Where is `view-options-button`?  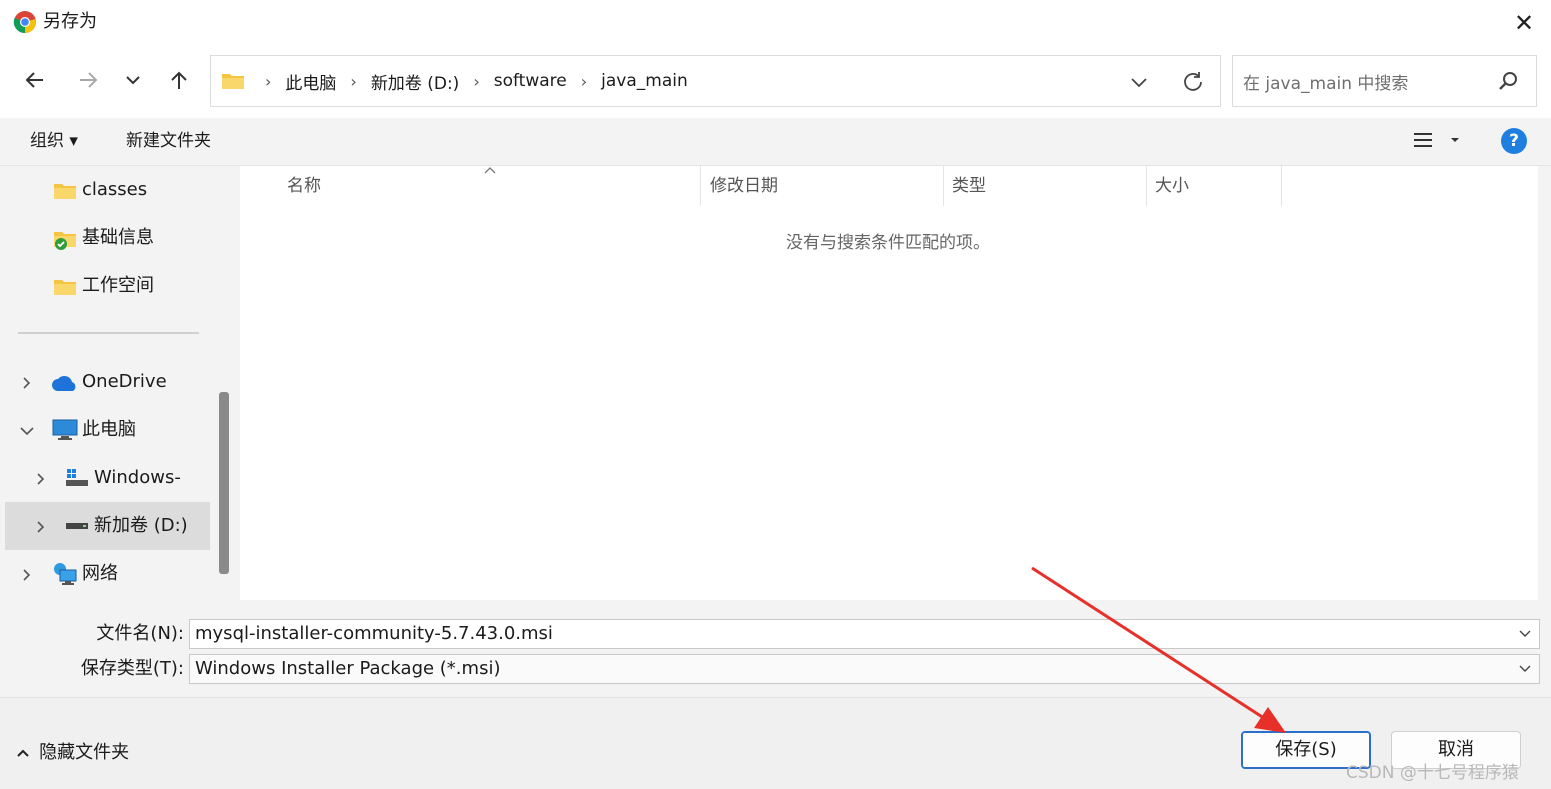 view-options-button is located at coordinates (1437, 142).